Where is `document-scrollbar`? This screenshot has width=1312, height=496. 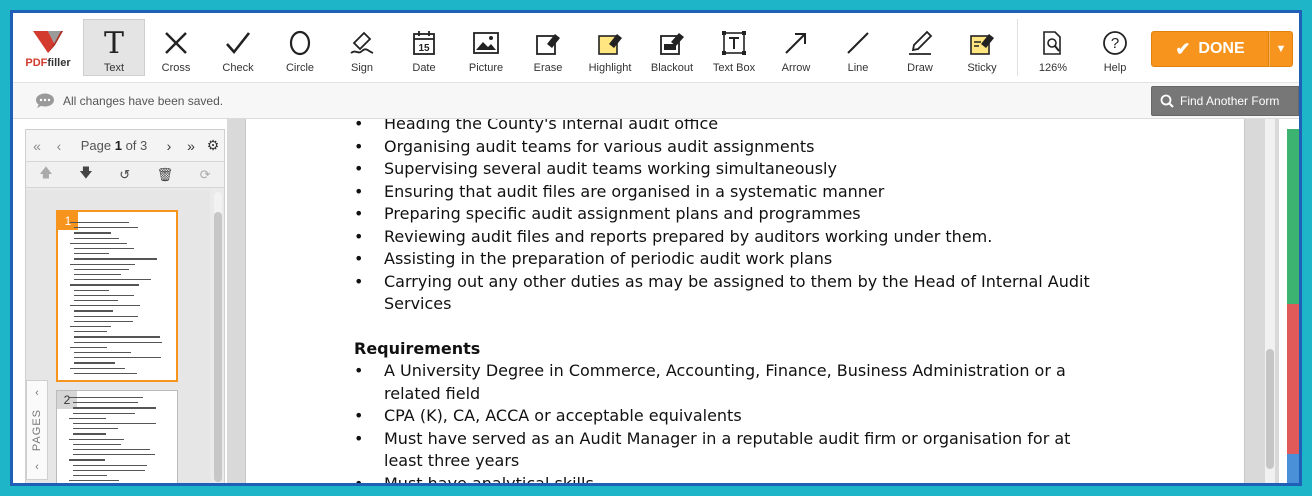
document-scrollbar is located at coordinates (1270, 301).